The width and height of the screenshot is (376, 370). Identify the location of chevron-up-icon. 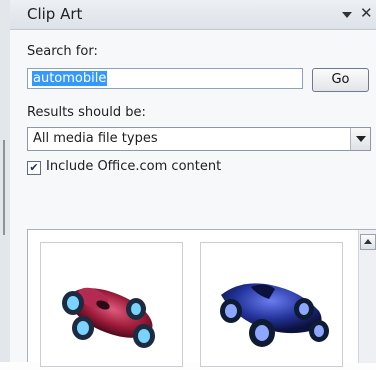
(368, 241).